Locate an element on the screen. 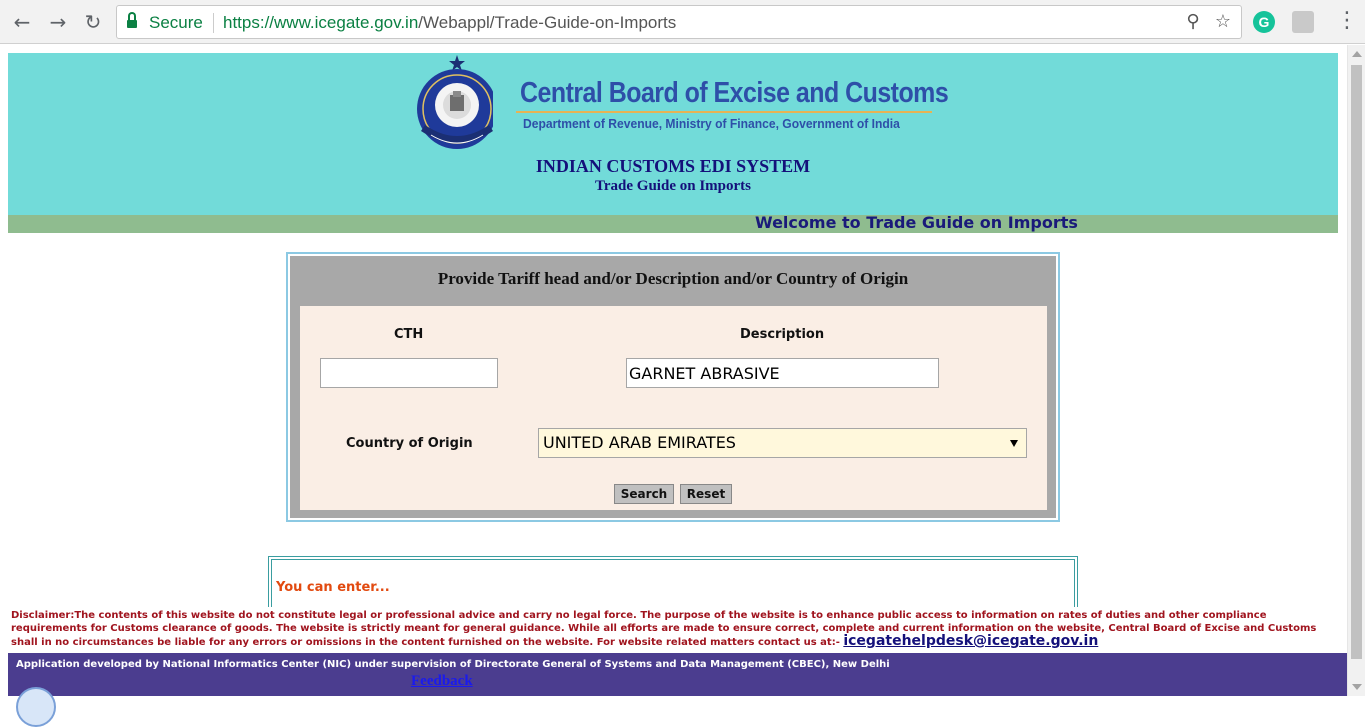 The width and height of the screenshot is (1365, 727). browser-menu-icon: ⋮ is located at coordinates (1347, 22).